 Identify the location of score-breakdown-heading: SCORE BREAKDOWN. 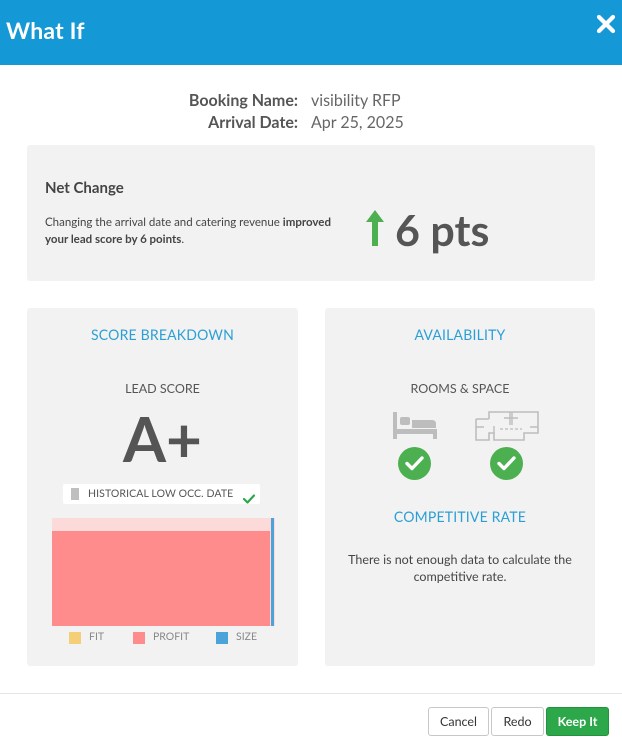
(162, 334).